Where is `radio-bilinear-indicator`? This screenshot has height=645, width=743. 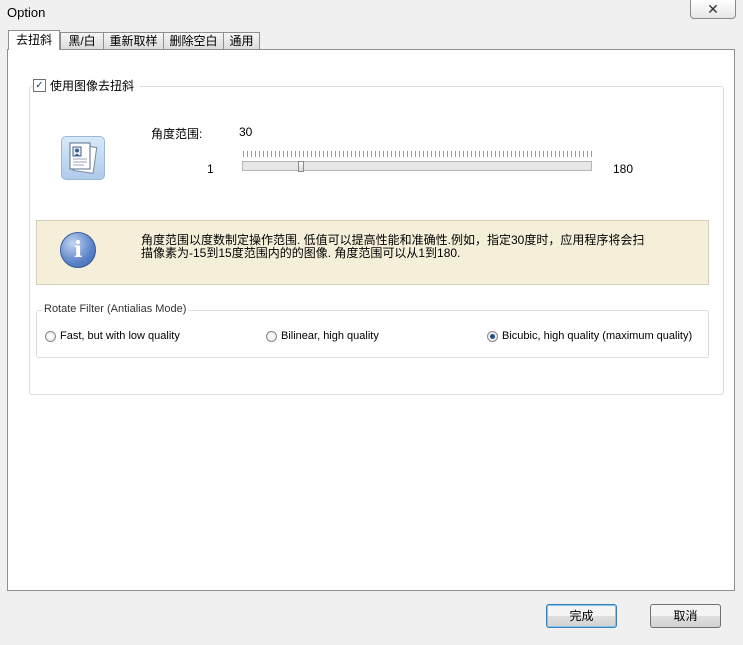
radio-bilinear-indicator is located at coordinates (271, 336).